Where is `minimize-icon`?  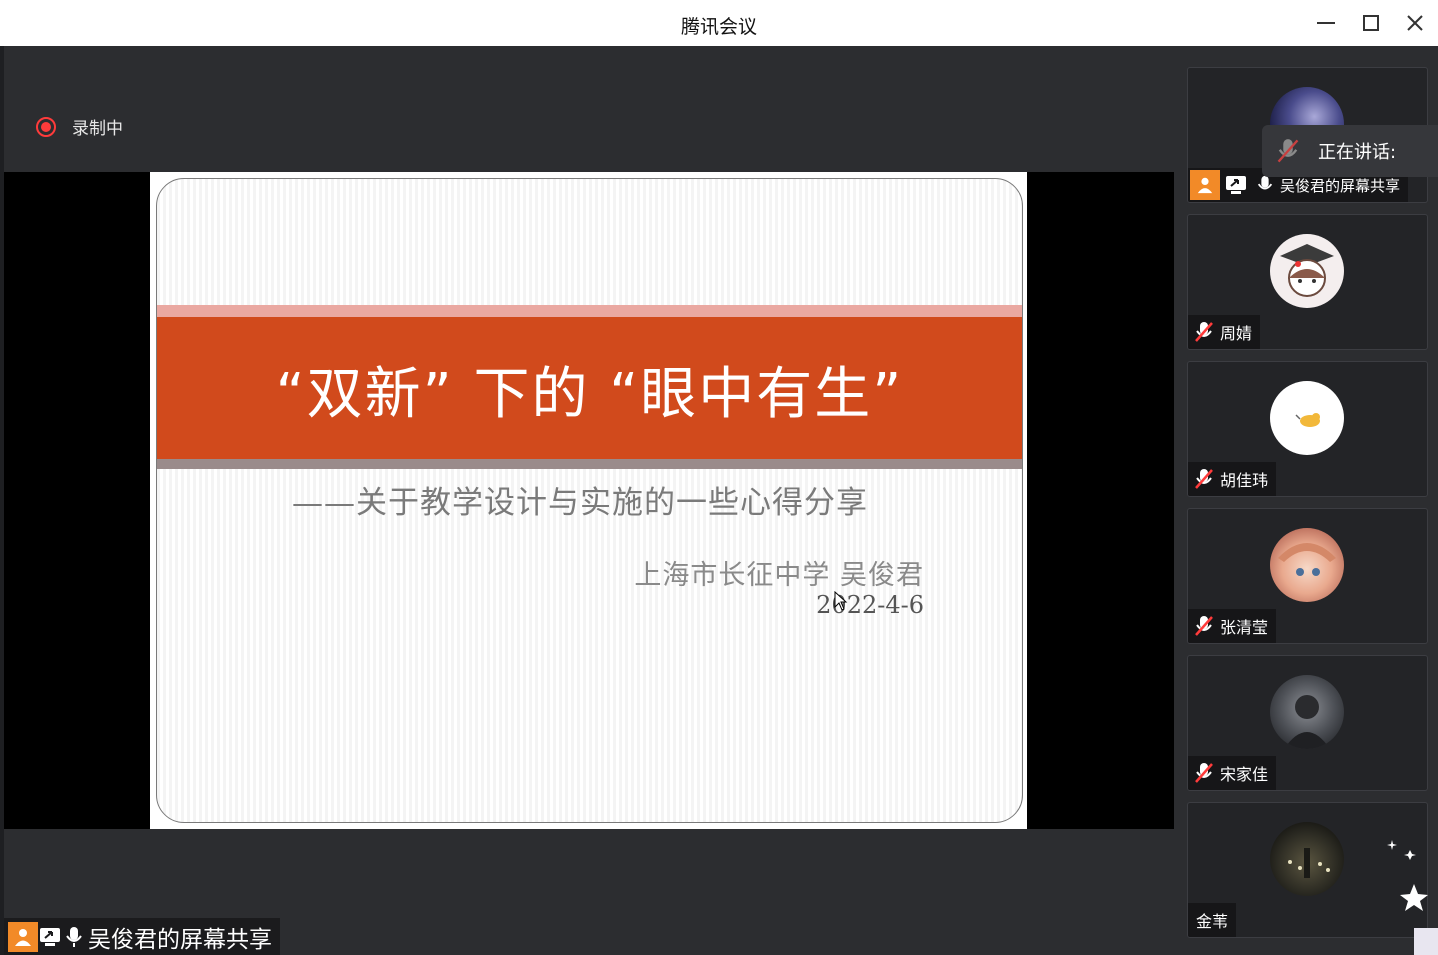
minimize-icon is located at coordinates (1326, 23).